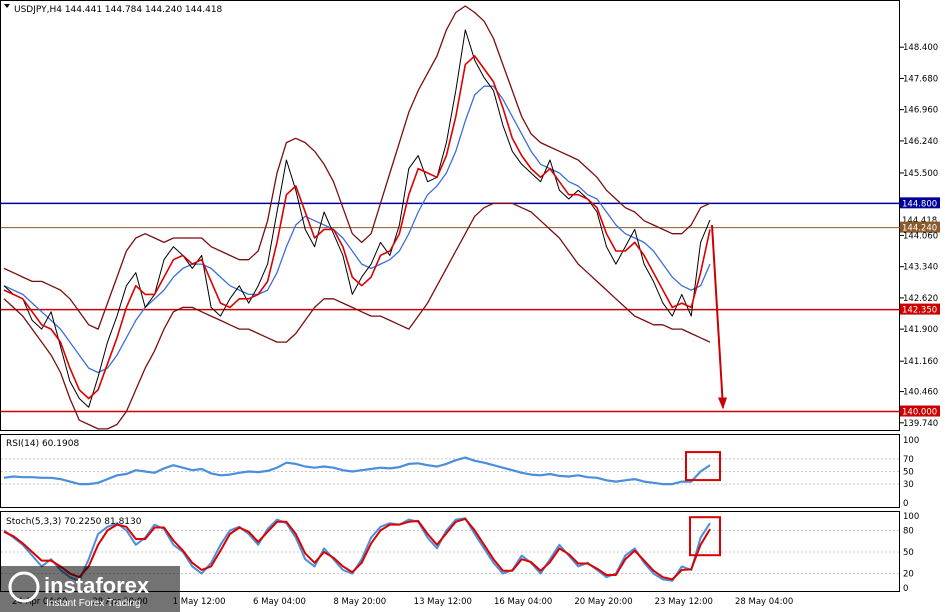 The height and width of the screenshot is (612, 945). Describe the element at coordinates (684, 602) in the screenshot. I see `time-tick-label: 23 May 12:00` at that location.